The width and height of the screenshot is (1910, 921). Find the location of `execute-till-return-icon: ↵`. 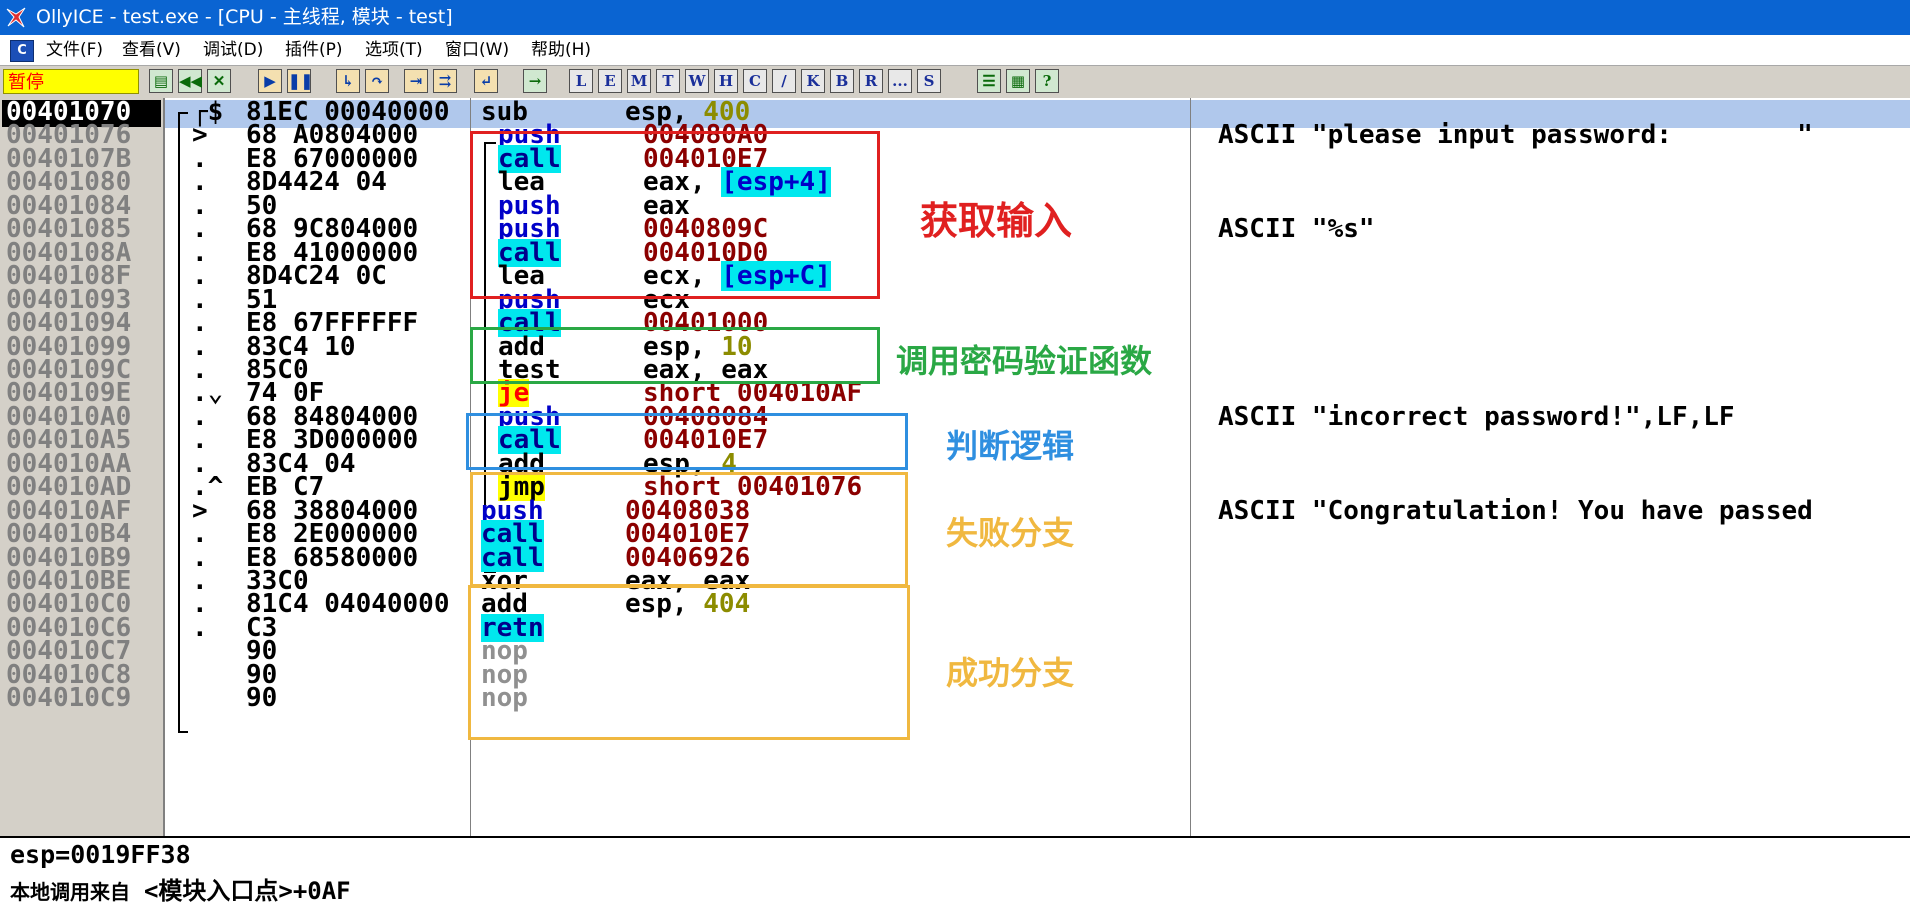

execute-till-return-icon: ↵ is located at coordinates (486, 81).